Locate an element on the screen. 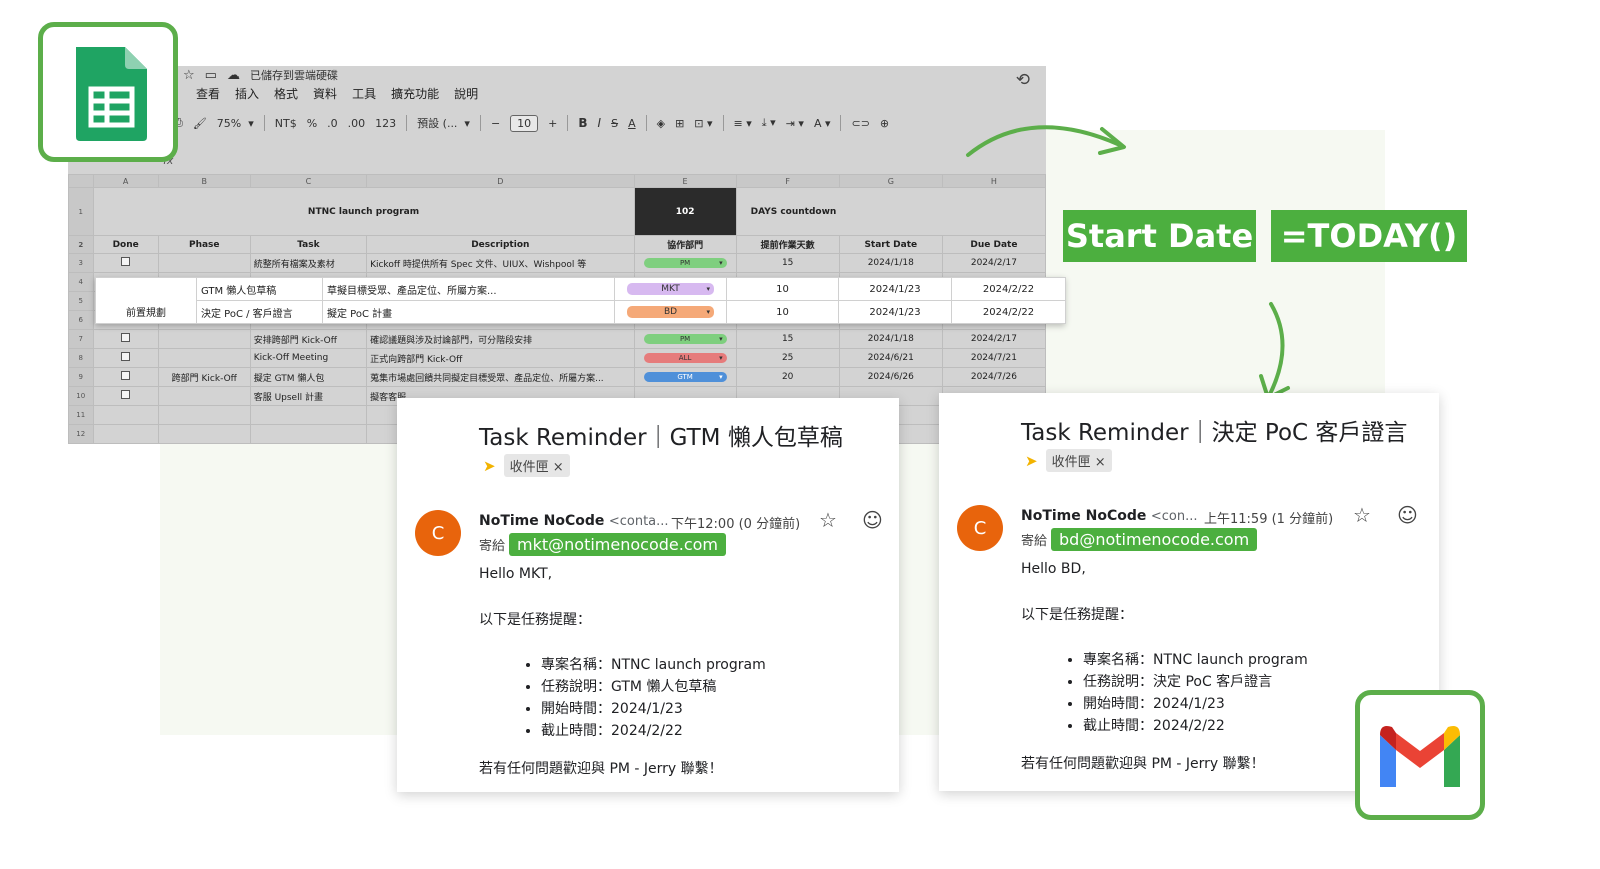  task-cell: 決定 PoC / 客戶證言 is located at coordinates (259, 312).